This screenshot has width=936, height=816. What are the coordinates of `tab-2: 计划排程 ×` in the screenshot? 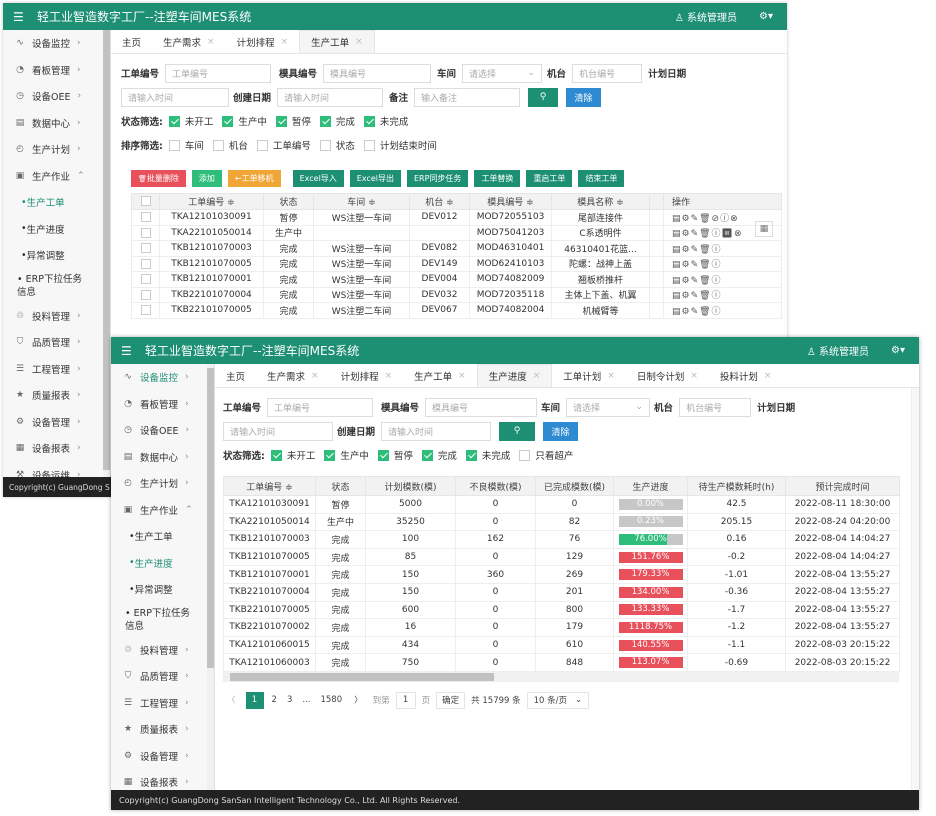 It's located at (263, 41).